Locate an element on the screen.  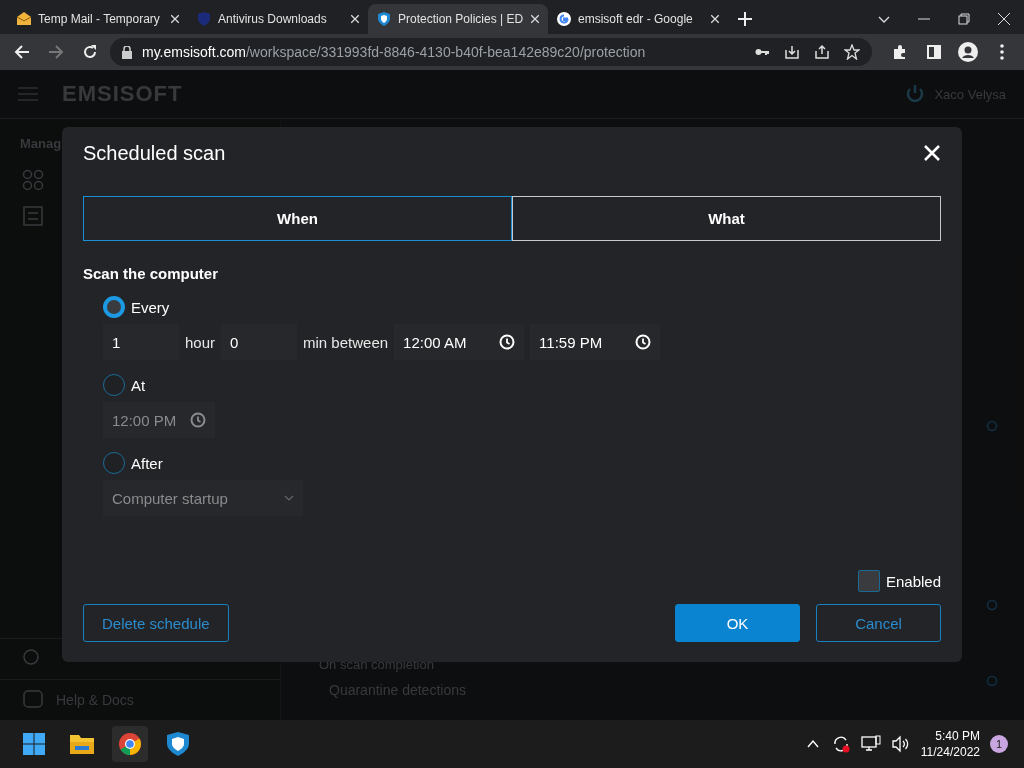
option-label: After is located at coordinates (147, 463).